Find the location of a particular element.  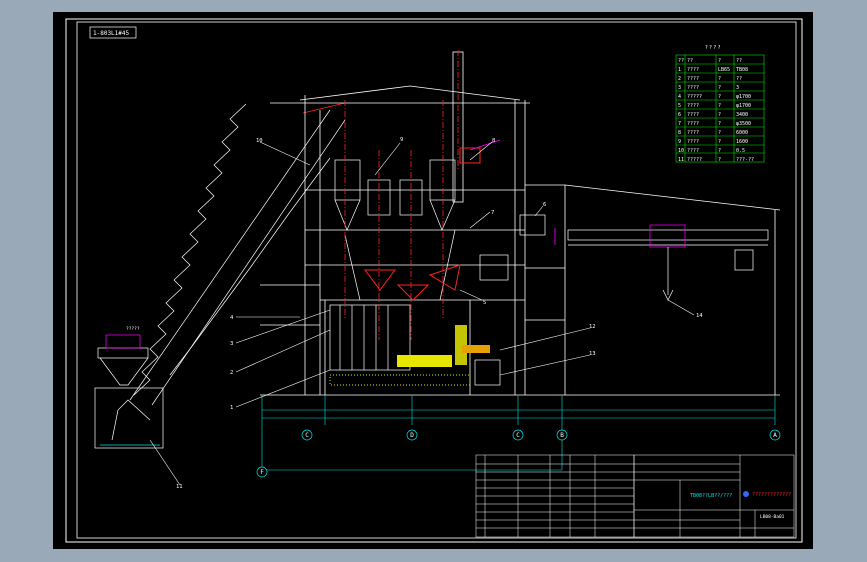

parts-table-cell: 9 is located at coordinates (679, 142).